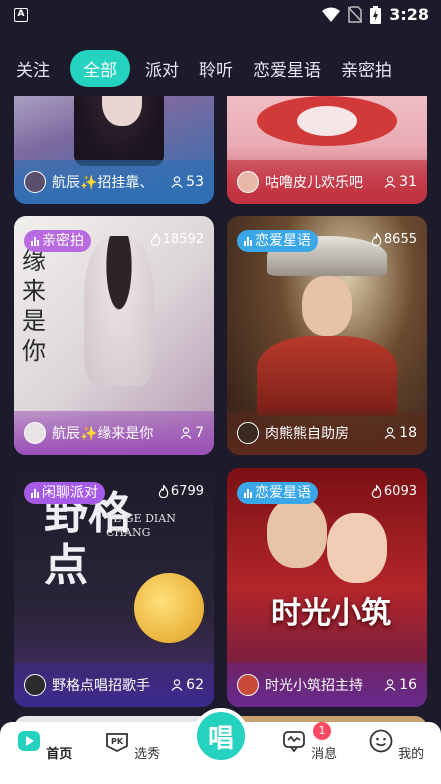 Image resolution: width=441 pixels, height=784 pixels. What do you see at coordinates (220, 16) in the screenshot?
I see `status-bar: A 3:28` at bounding box center [220, 16].